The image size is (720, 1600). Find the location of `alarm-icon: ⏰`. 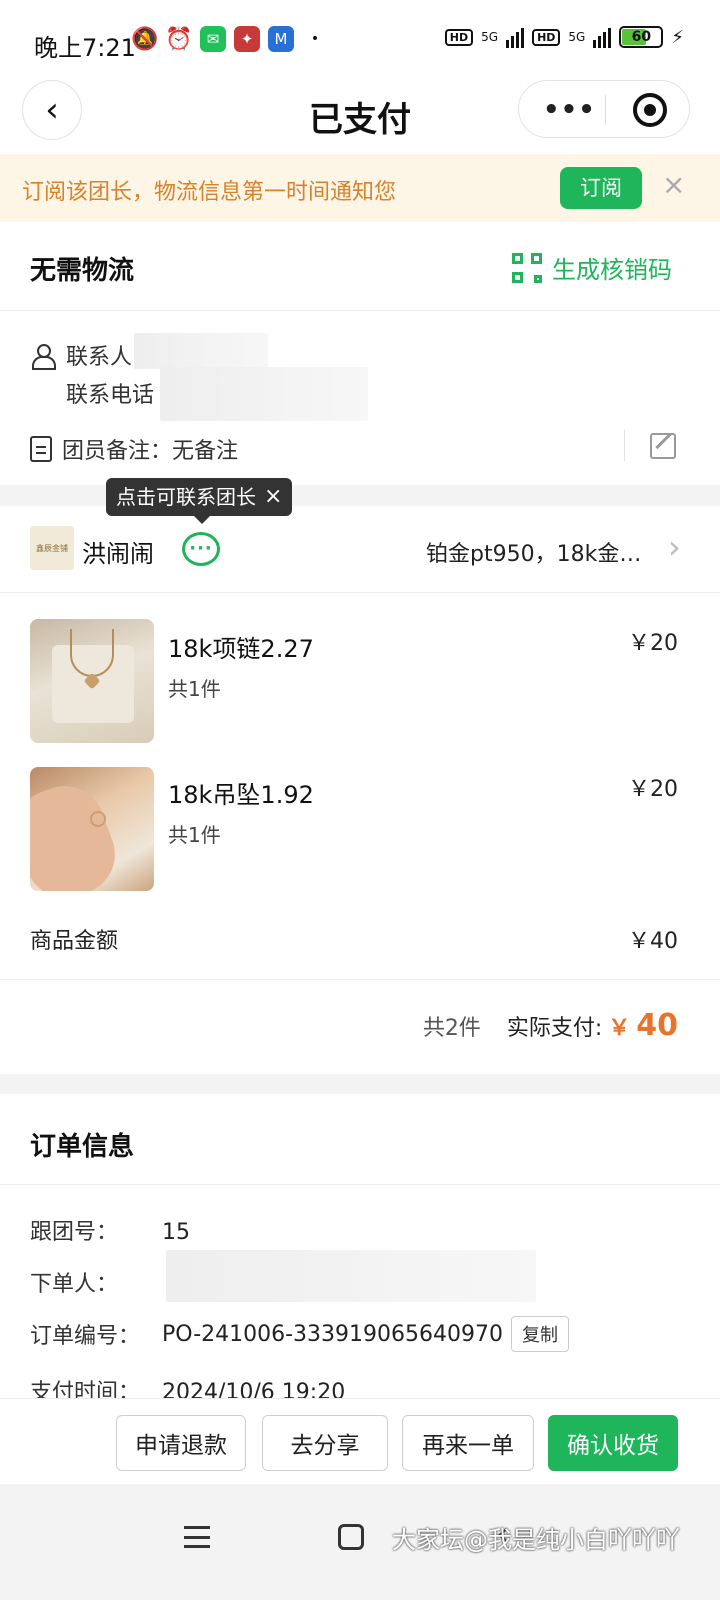

alarm-icon: ⏰ is located at coordinates (179, 39).